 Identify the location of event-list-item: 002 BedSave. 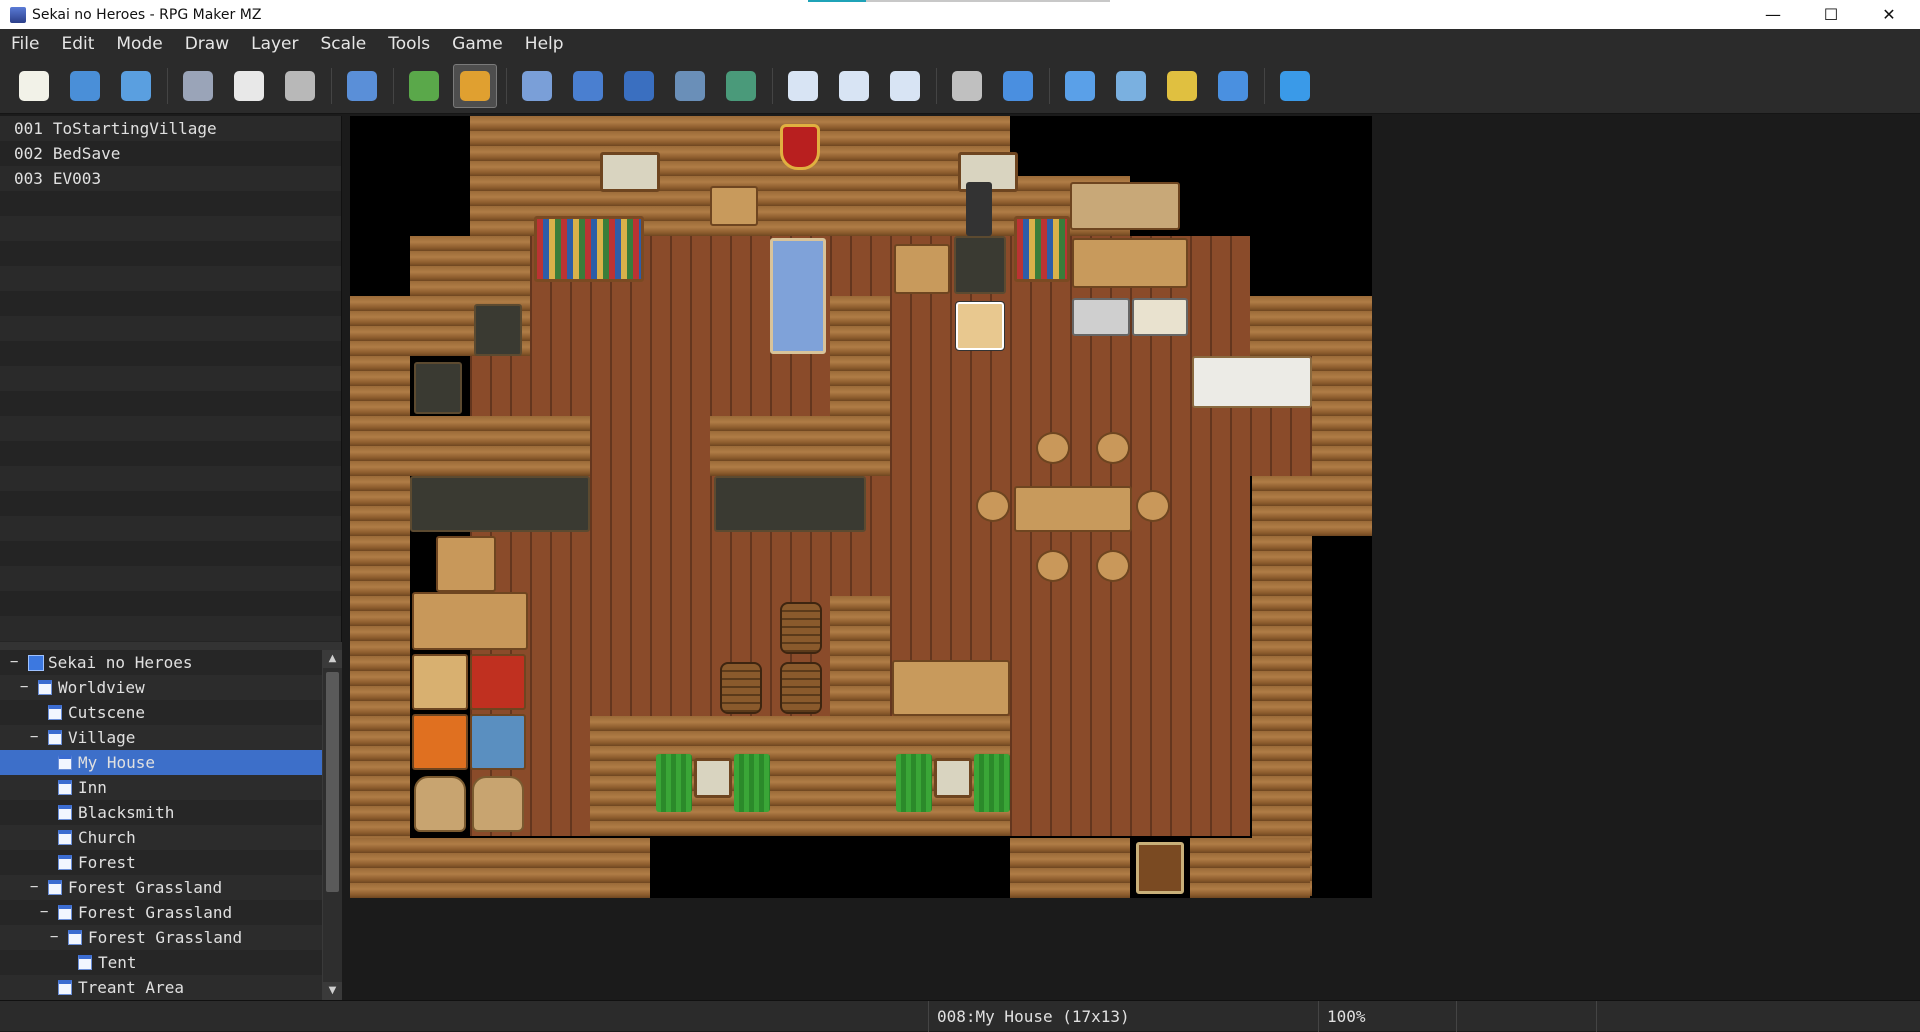
(170, 153).